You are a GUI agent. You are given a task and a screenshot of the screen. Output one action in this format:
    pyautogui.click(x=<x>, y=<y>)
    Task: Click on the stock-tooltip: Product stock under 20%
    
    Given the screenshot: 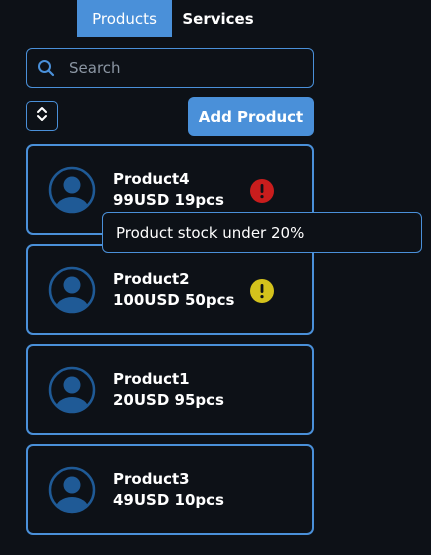 What is the action you would take?
    pyautogui.click(x=262, y=232)
    